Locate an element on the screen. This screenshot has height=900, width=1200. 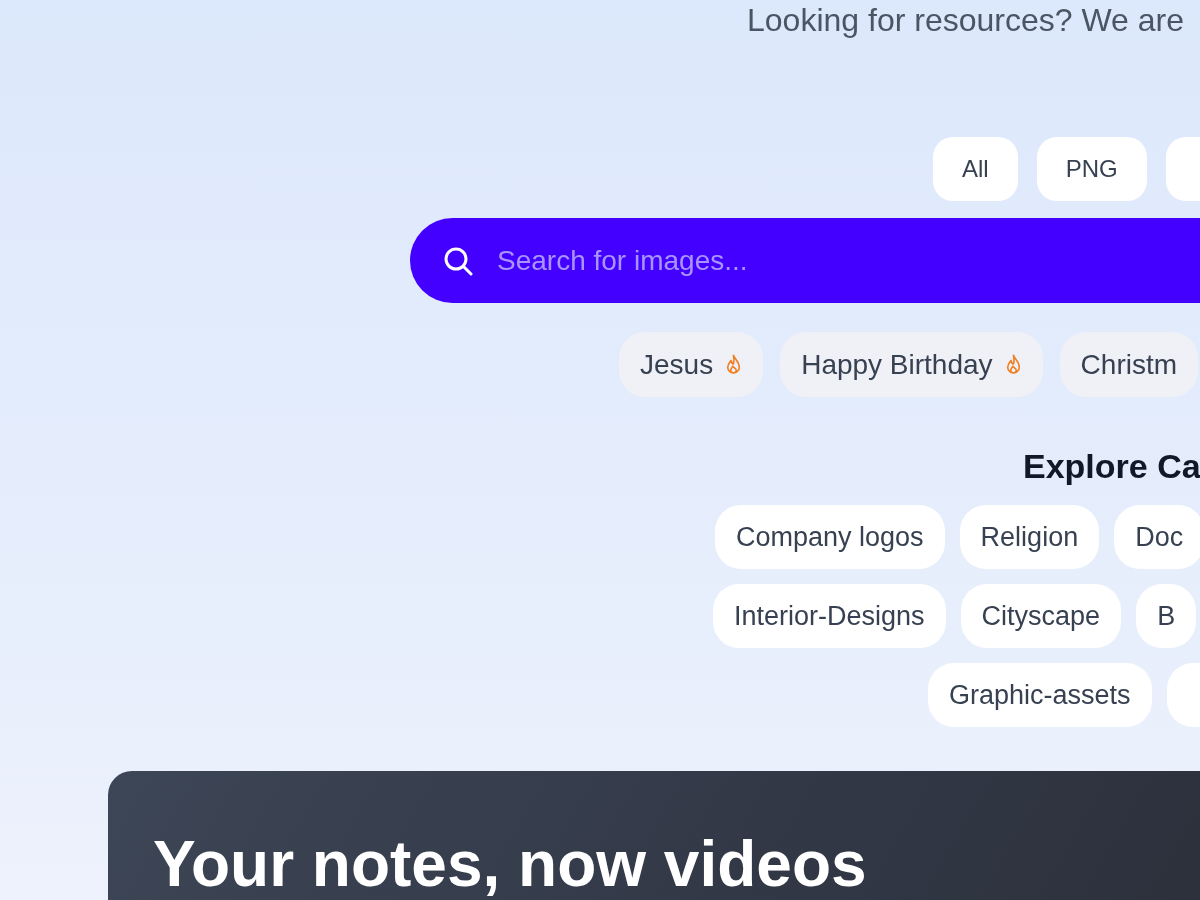
category-chip: Interior-Designs is located at coordinates (829, 616).